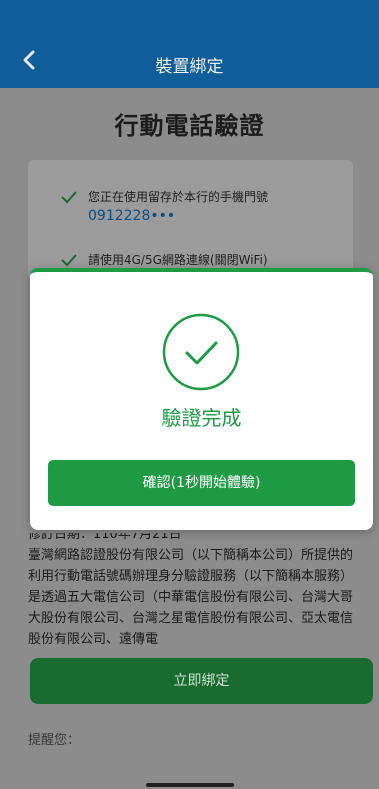  What do you see at coordinates (201, 418) in the screenshot?
I see `success-message: 驗證完成` at bounding box center [201, 418].